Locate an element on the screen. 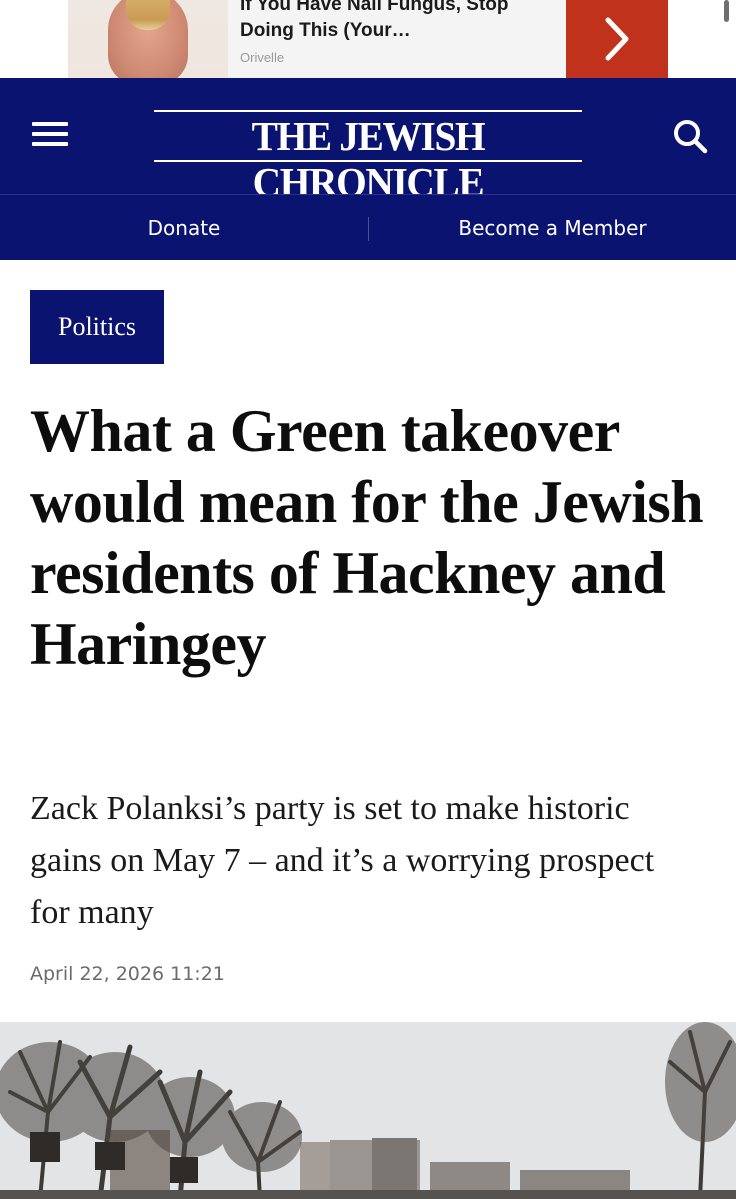 Image resolution: width=736 pixels, height=1199 pixels. category-tag: Politics is located at coordinates (97, 327).